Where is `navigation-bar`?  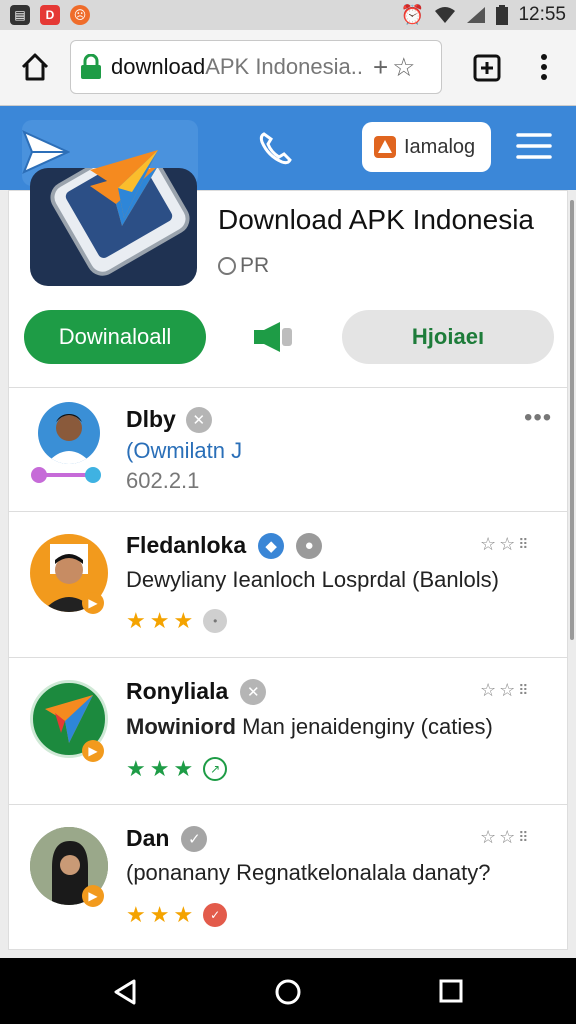
navigation-bar is located at coordinates (288, 991).